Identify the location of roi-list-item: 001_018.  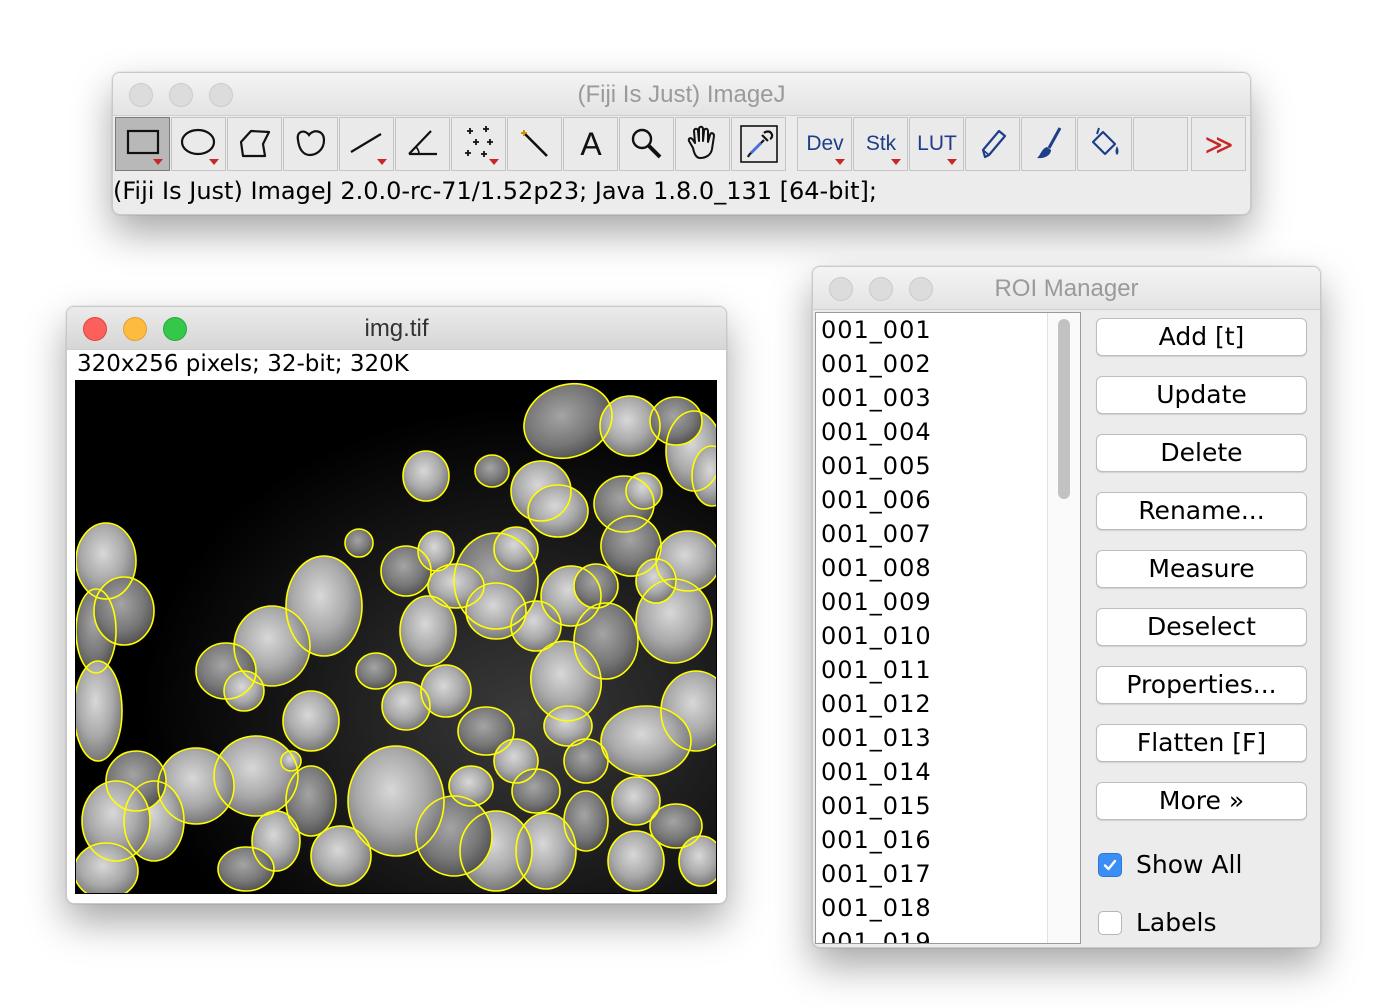
(948, 908).